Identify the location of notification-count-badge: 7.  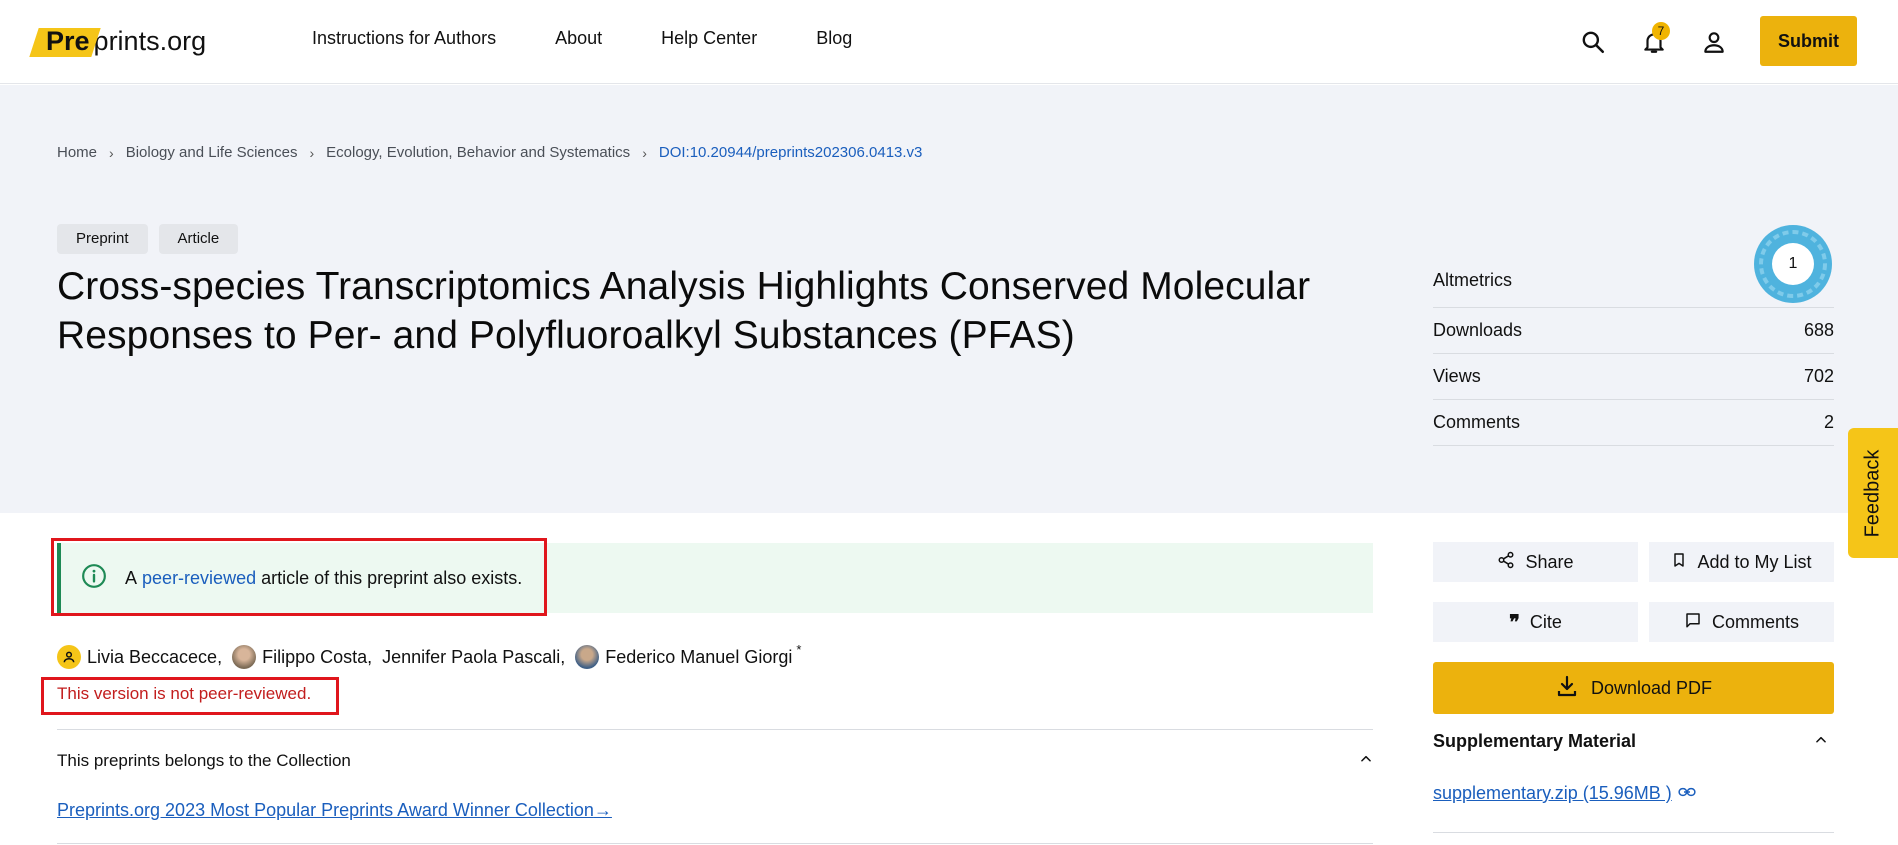
(1661, 31).